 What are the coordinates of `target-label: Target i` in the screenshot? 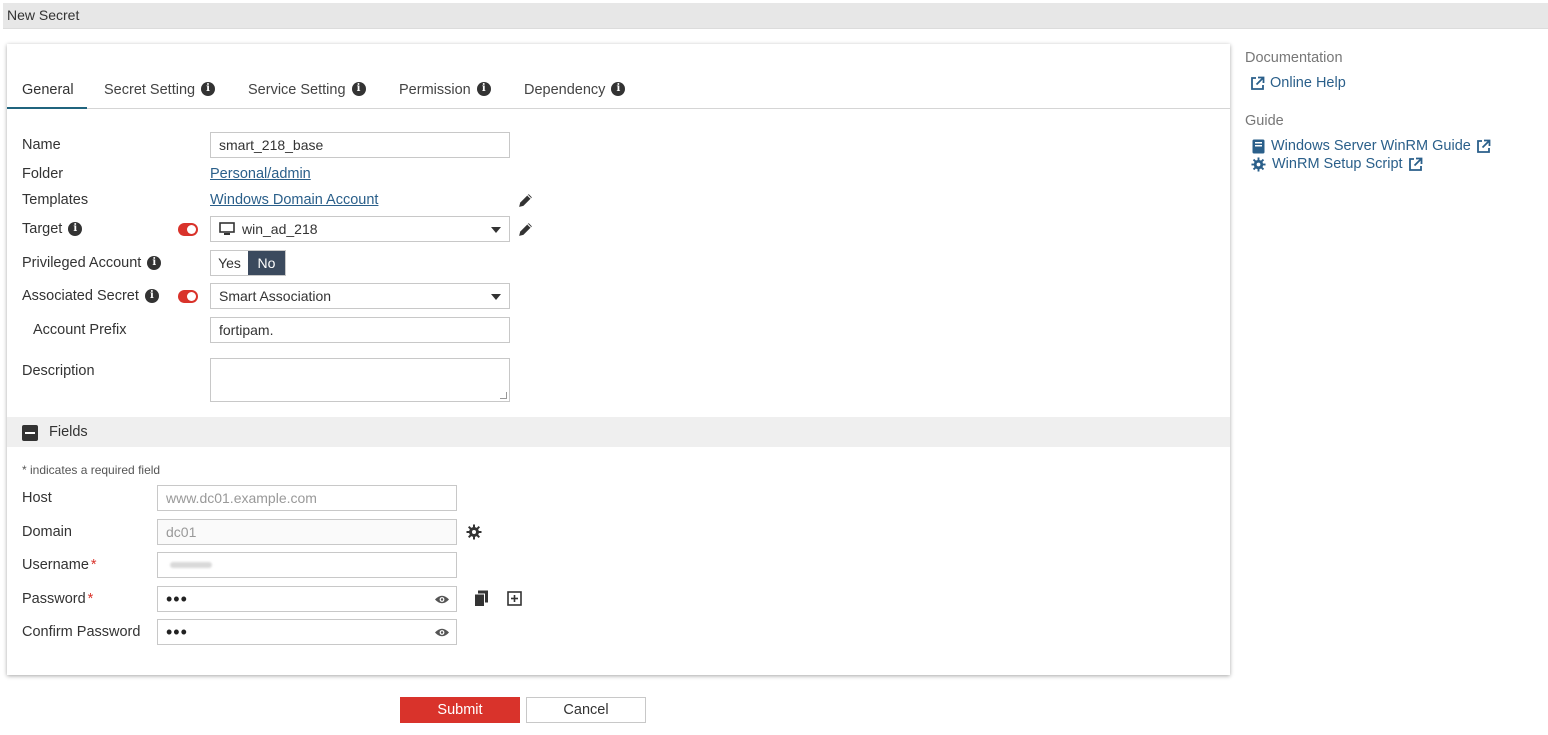 It's located at (52, 229).